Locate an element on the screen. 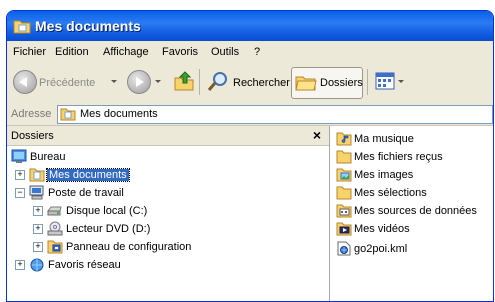 Image resolution: width=495 pixels, height=302 pixels. folders-icon is located at coordinates (306, 83).